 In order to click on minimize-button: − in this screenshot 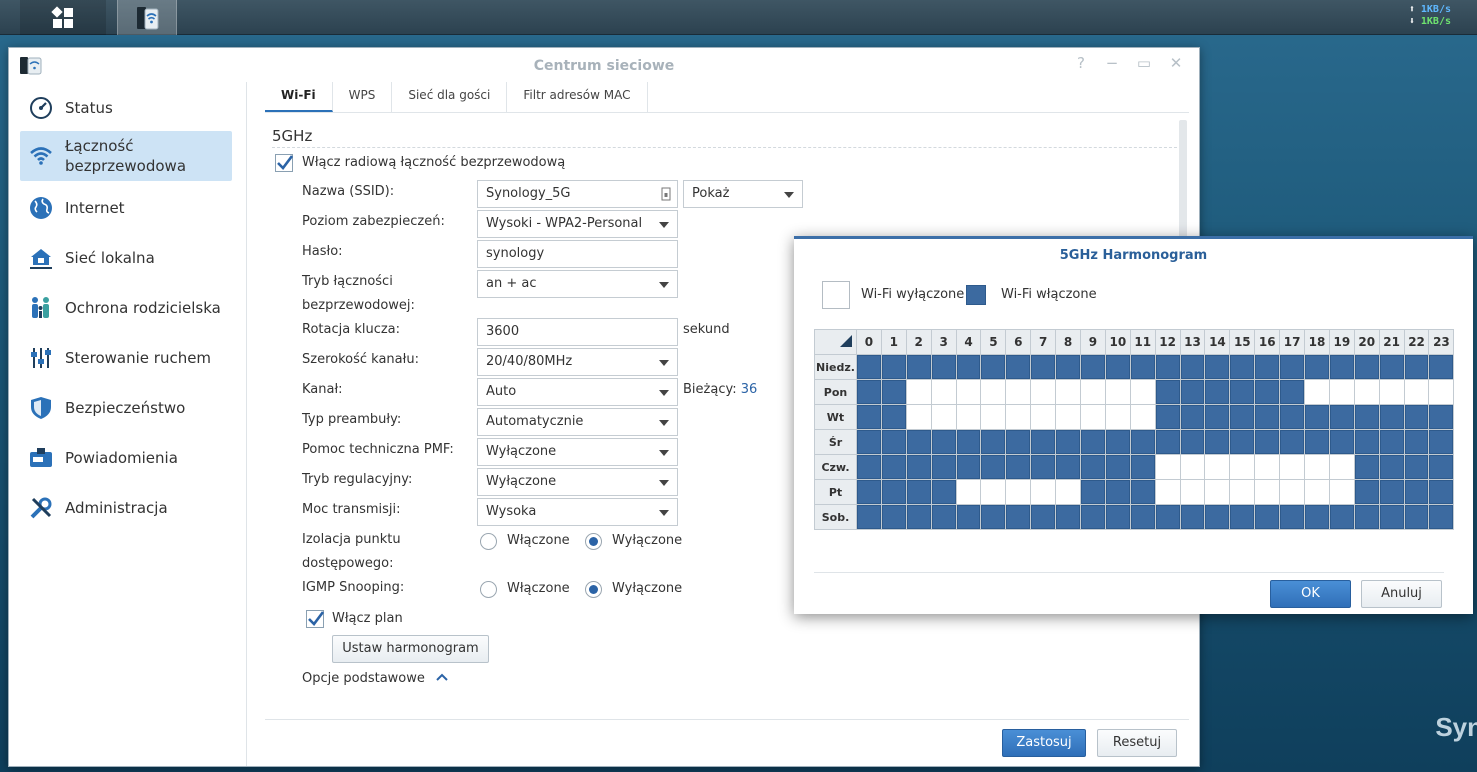, I will do `click(1112, 63)`.